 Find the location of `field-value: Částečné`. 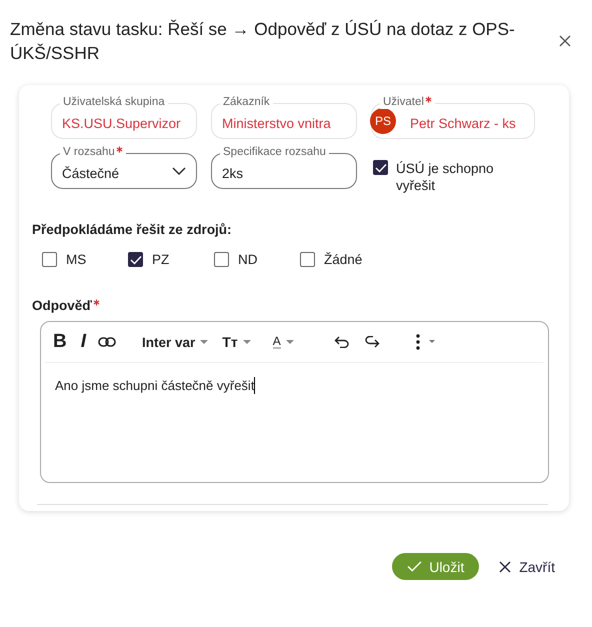

field-value: Částečné is located at coordinates (91, 173).